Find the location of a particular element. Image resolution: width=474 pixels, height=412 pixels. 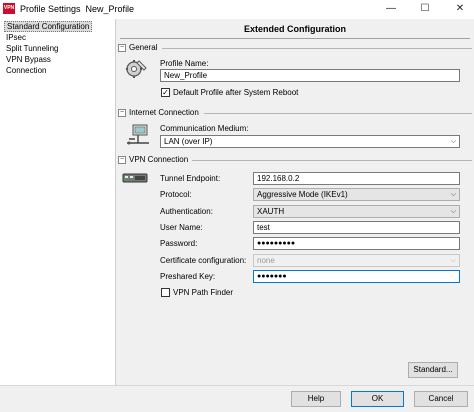

window-title-profile: New_Profile is located at coordinates (110, 9).